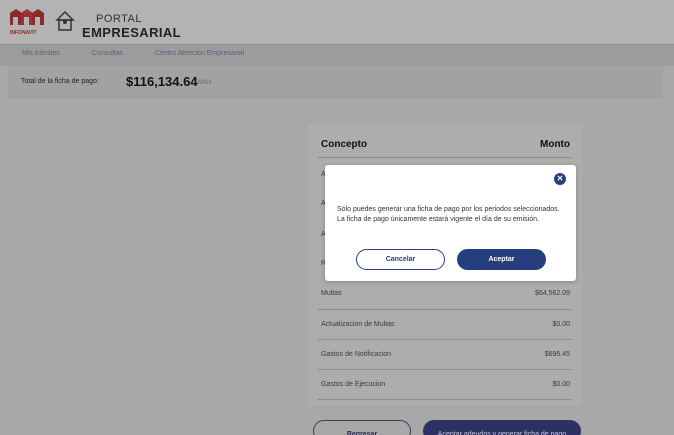 This screenshot has width=674, height=435. What do you see at coordinates (107, 53) in the screenshot?
I see `nav-item-consultas: Consultas` at bounding box center [107, 53].